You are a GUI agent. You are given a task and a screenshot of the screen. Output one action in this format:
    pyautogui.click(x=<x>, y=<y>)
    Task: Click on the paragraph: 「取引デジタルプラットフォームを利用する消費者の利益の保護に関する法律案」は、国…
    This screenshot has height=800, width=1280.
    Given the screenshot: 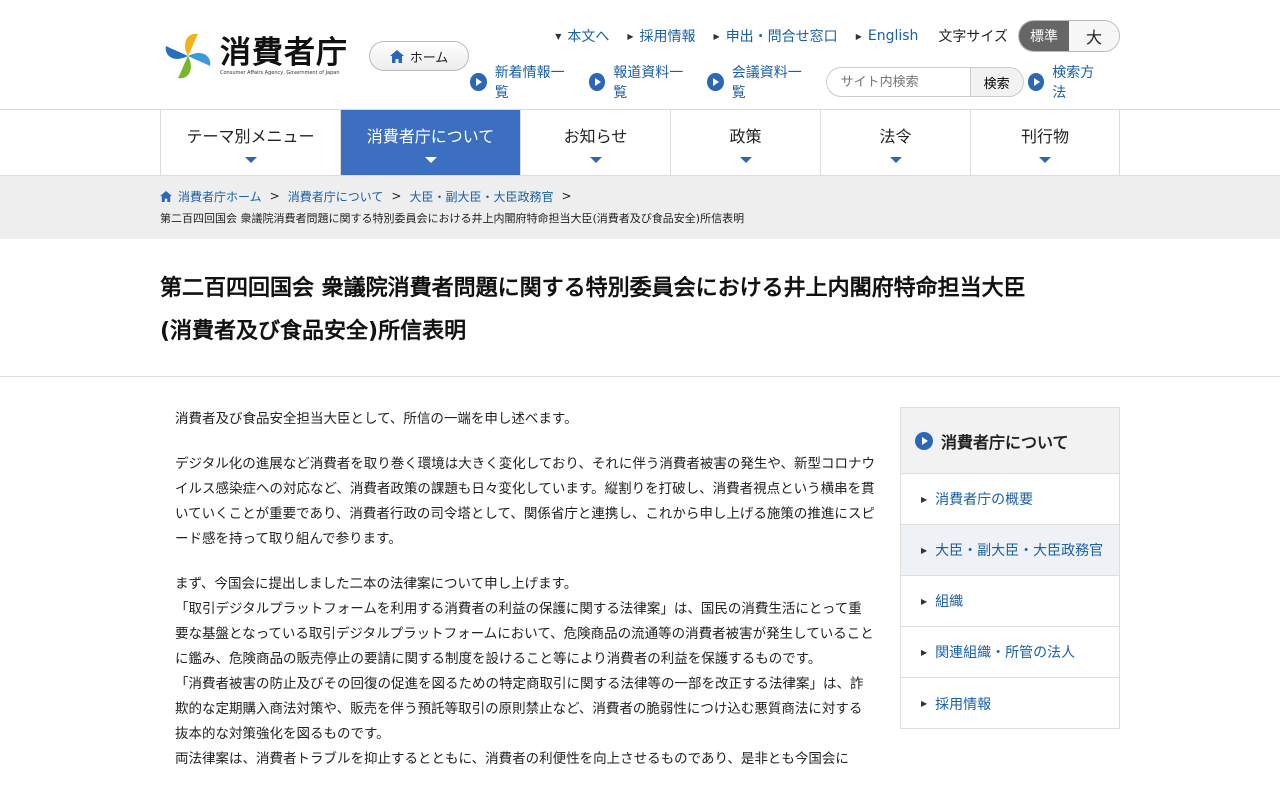 What is the action you would take?
    pyautogui.click(x=524, y=634)
    